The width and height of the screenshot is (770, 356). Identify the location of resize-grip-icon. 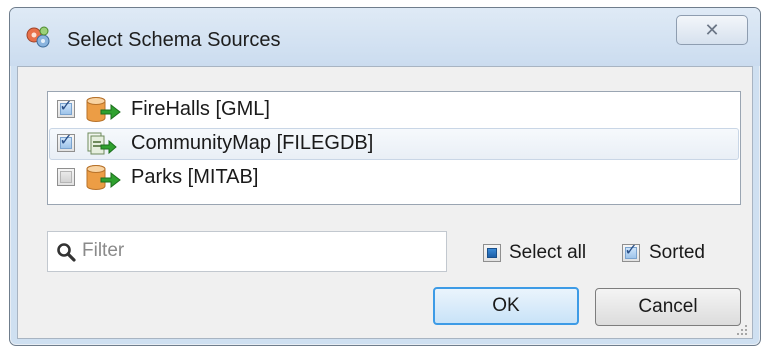
(742, 329).